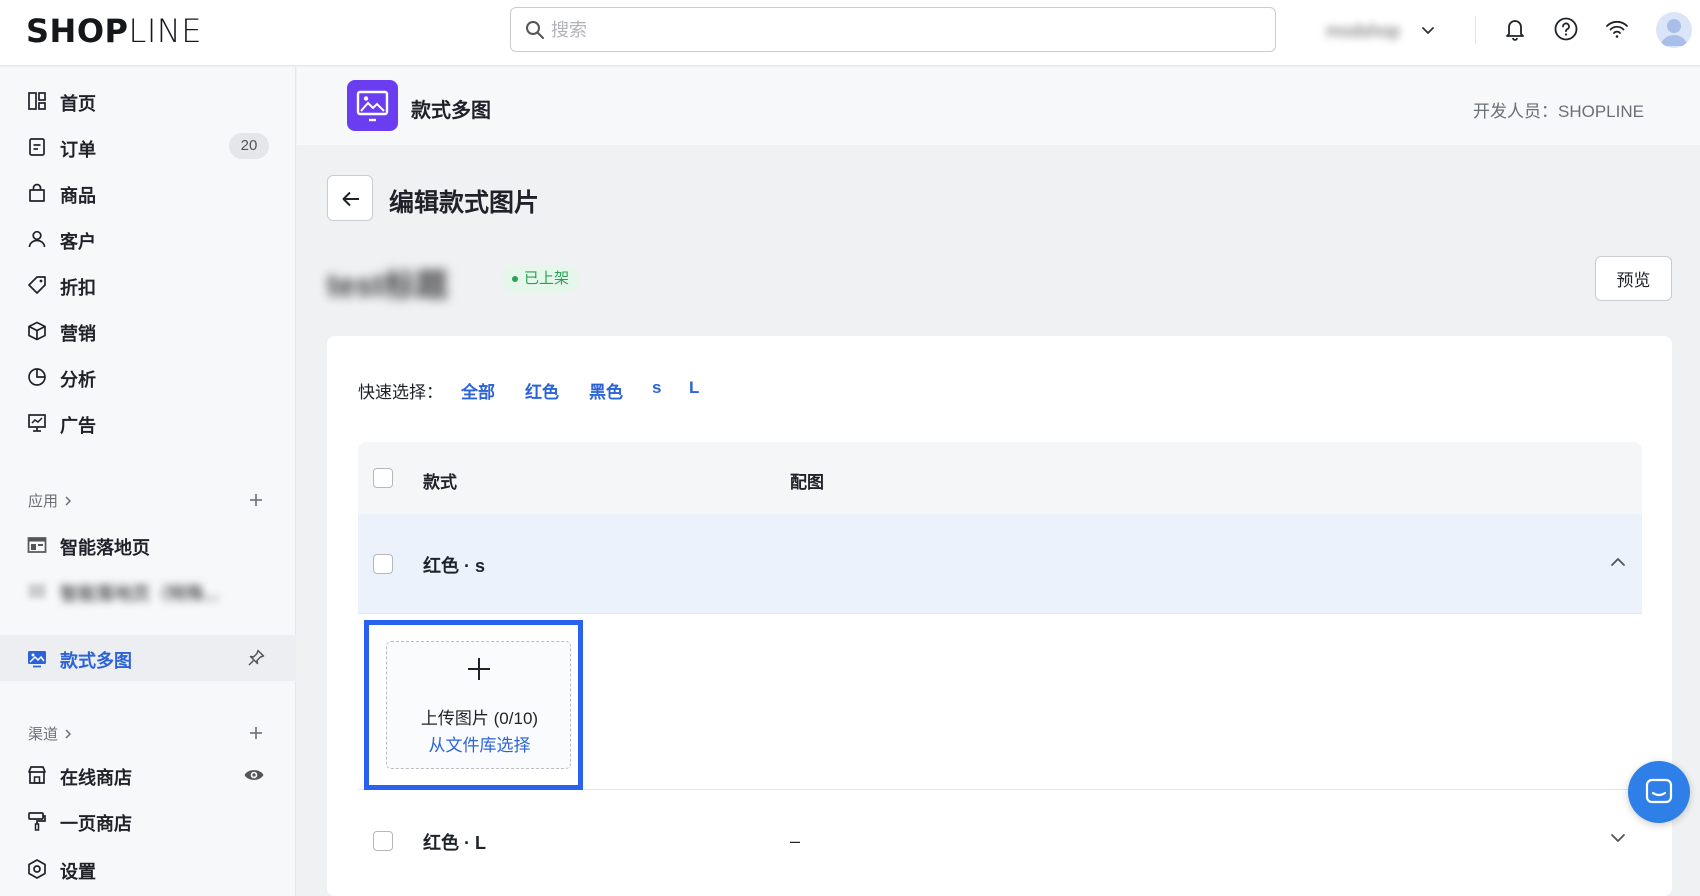  I want to click on app-title: 款式多图, so click(451, 111).